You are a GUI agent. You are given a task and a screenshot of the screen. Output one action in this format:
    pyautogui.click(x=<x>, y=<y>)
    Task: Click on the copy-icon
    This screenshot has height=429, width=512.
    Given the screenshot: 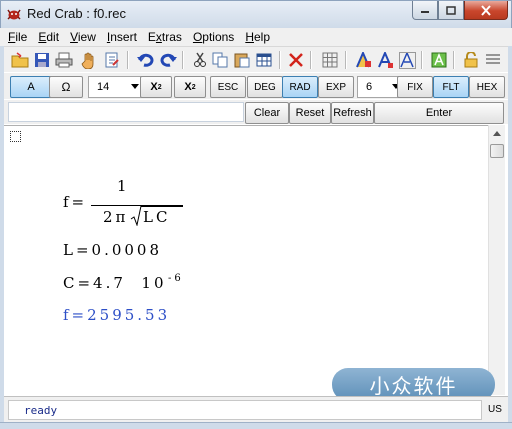 What is the action you would take?
    pyautogui.click(x=220, y=60)
    